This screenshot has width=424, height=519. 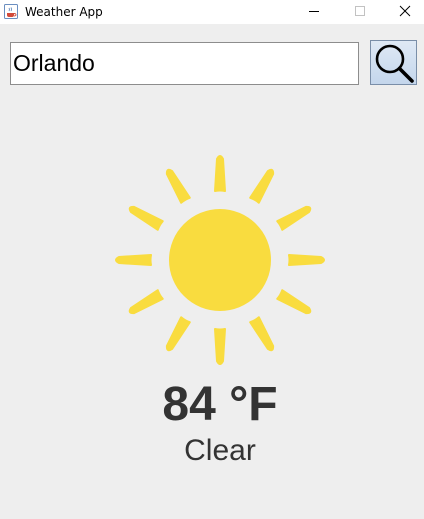 What do you see at coordinates (11, 11) in the screenshot?
I see `java-cup-icon` at bounding box center [11, 11].